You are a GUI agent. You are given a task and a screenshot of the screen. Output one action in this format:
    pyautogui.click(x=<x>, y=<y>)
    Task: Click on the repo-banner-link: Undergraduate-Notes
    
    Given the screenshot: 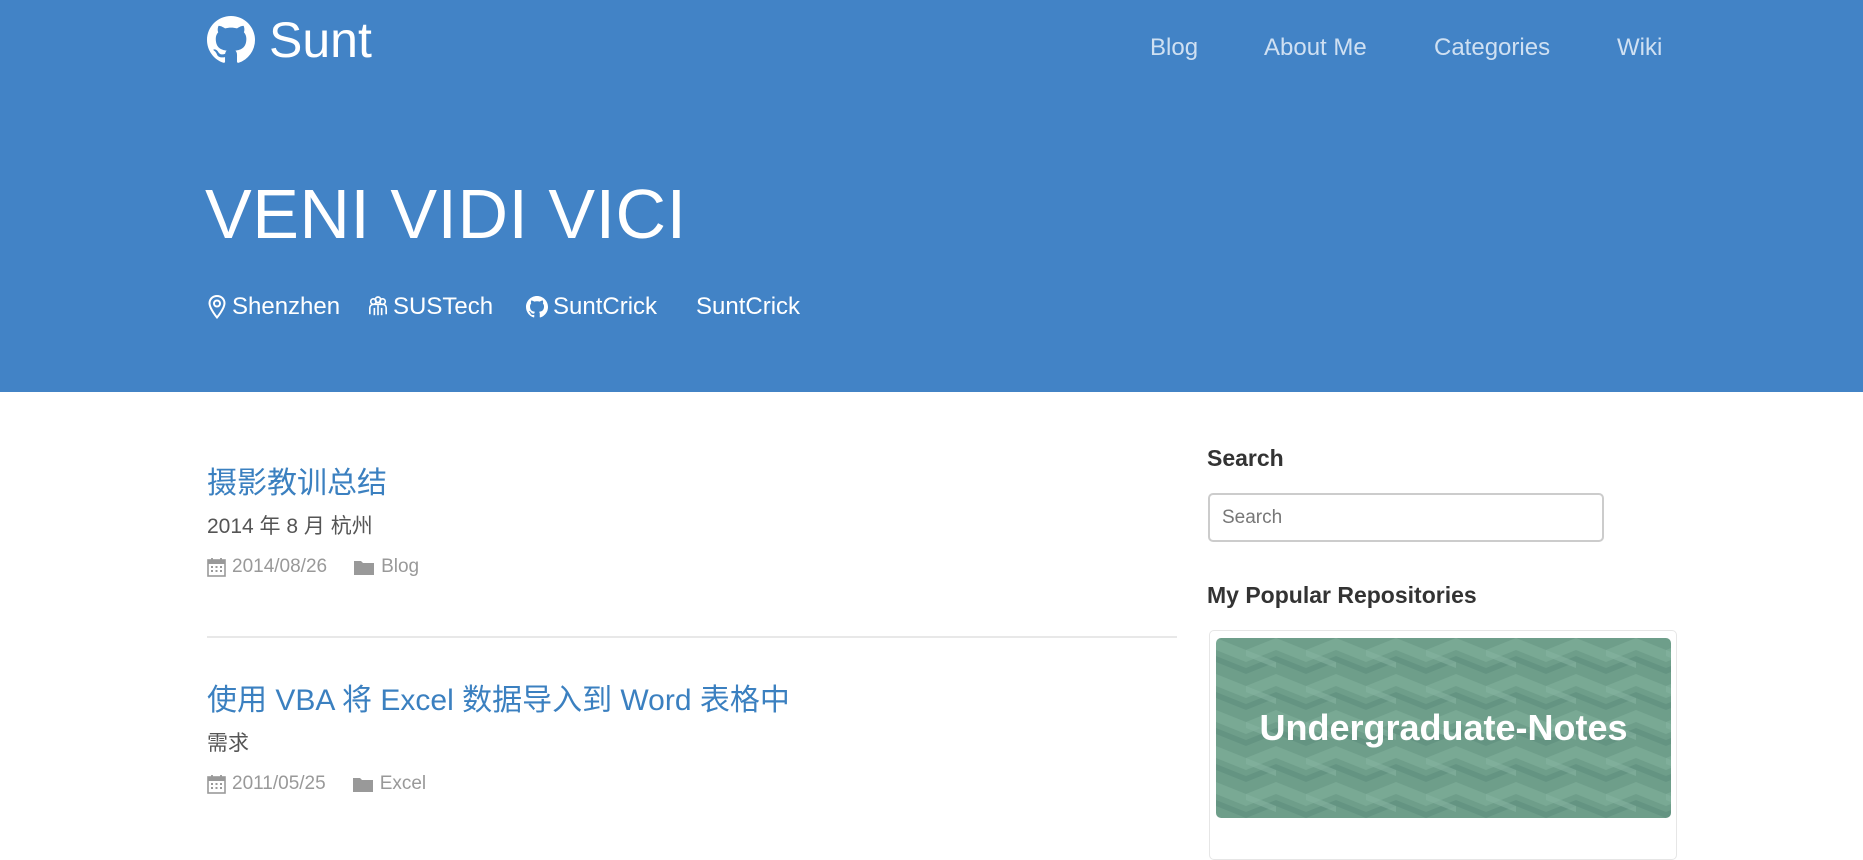 What is the action you would take?
    pyautogui.click(x=1443, y=728)
    